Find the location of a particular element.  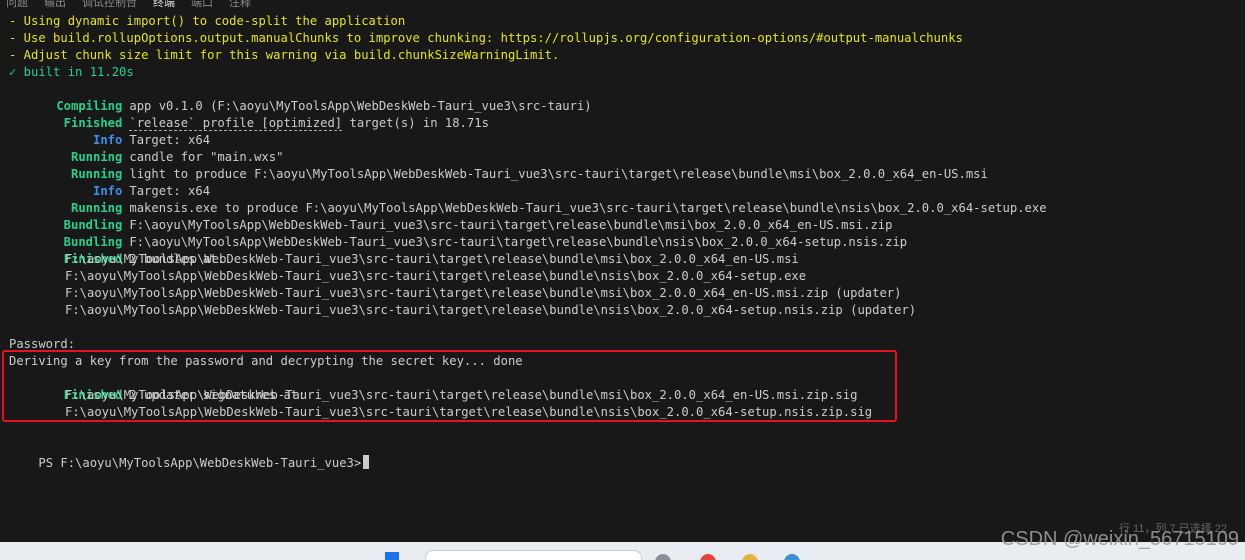

panel-tab-bar: 问题 输出 调试控制台 终端 端口 注释 is located at coordinates (622, 4).